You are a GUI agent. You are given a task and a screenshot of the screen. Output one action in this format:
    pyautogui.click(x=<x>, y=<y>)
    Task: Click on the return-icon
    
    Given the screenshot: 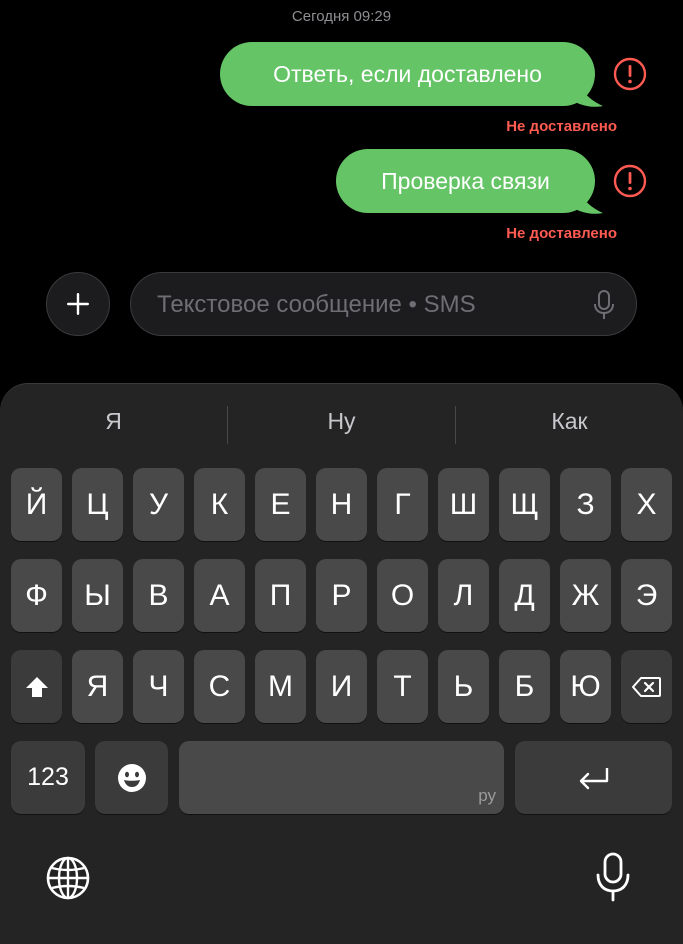 What is the action you would take?
    pyautogui.click(x=593, y=778)
    